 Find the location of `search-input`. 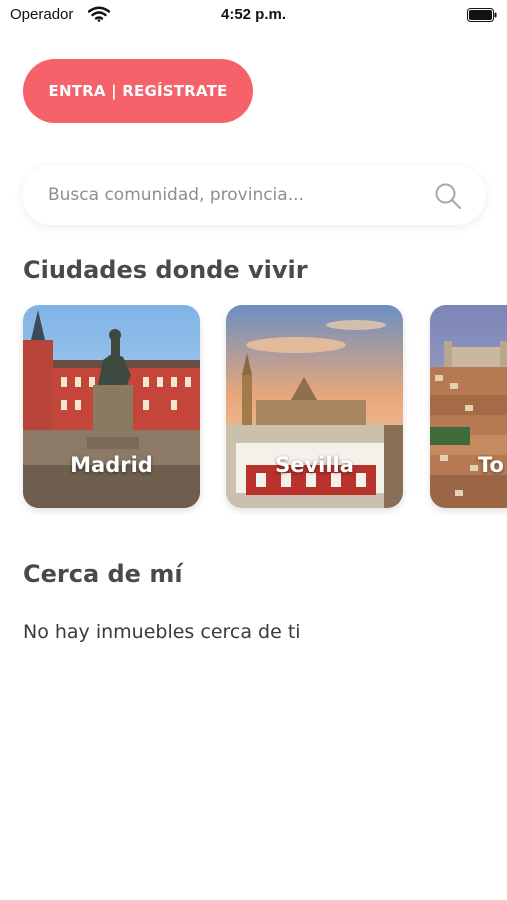

search-input is located at coordinates (238, 195).